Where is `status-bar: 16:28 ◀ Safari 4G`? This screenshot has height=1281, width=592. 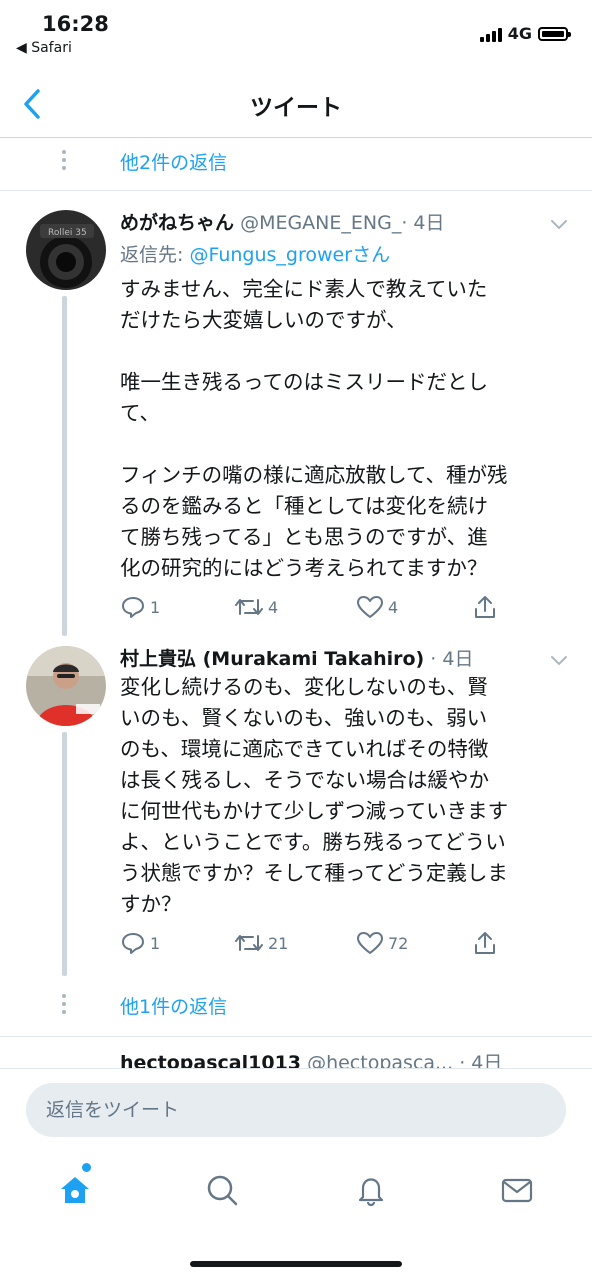 status-bar: 16:28 ◀ Safari 4G is located at coordinates (296, 35).